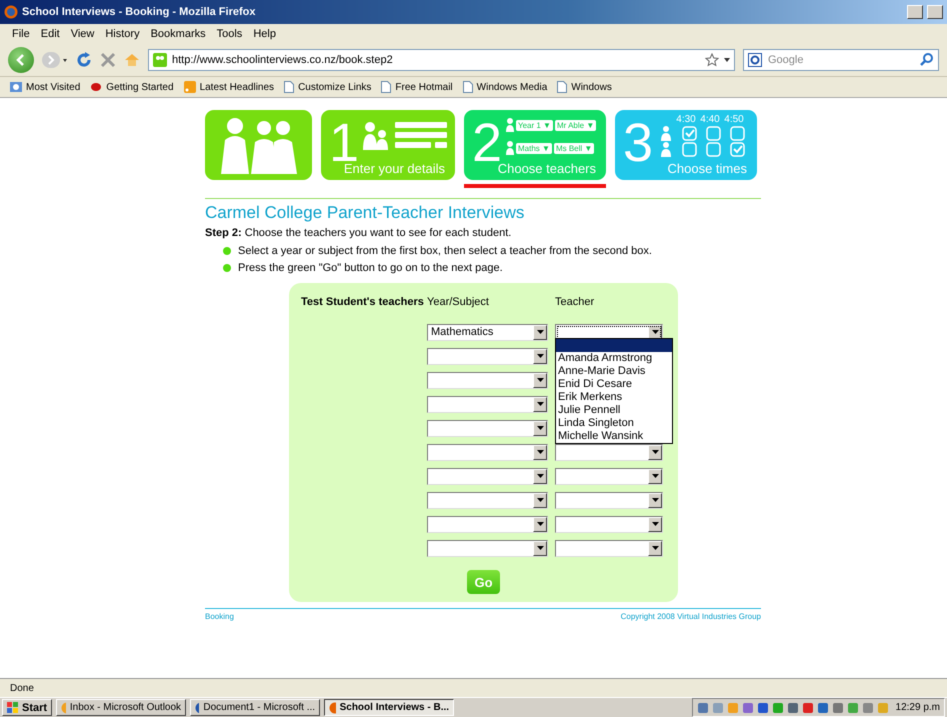  I want to click on mini-select: Year 1 ▼, so click(534, 125).